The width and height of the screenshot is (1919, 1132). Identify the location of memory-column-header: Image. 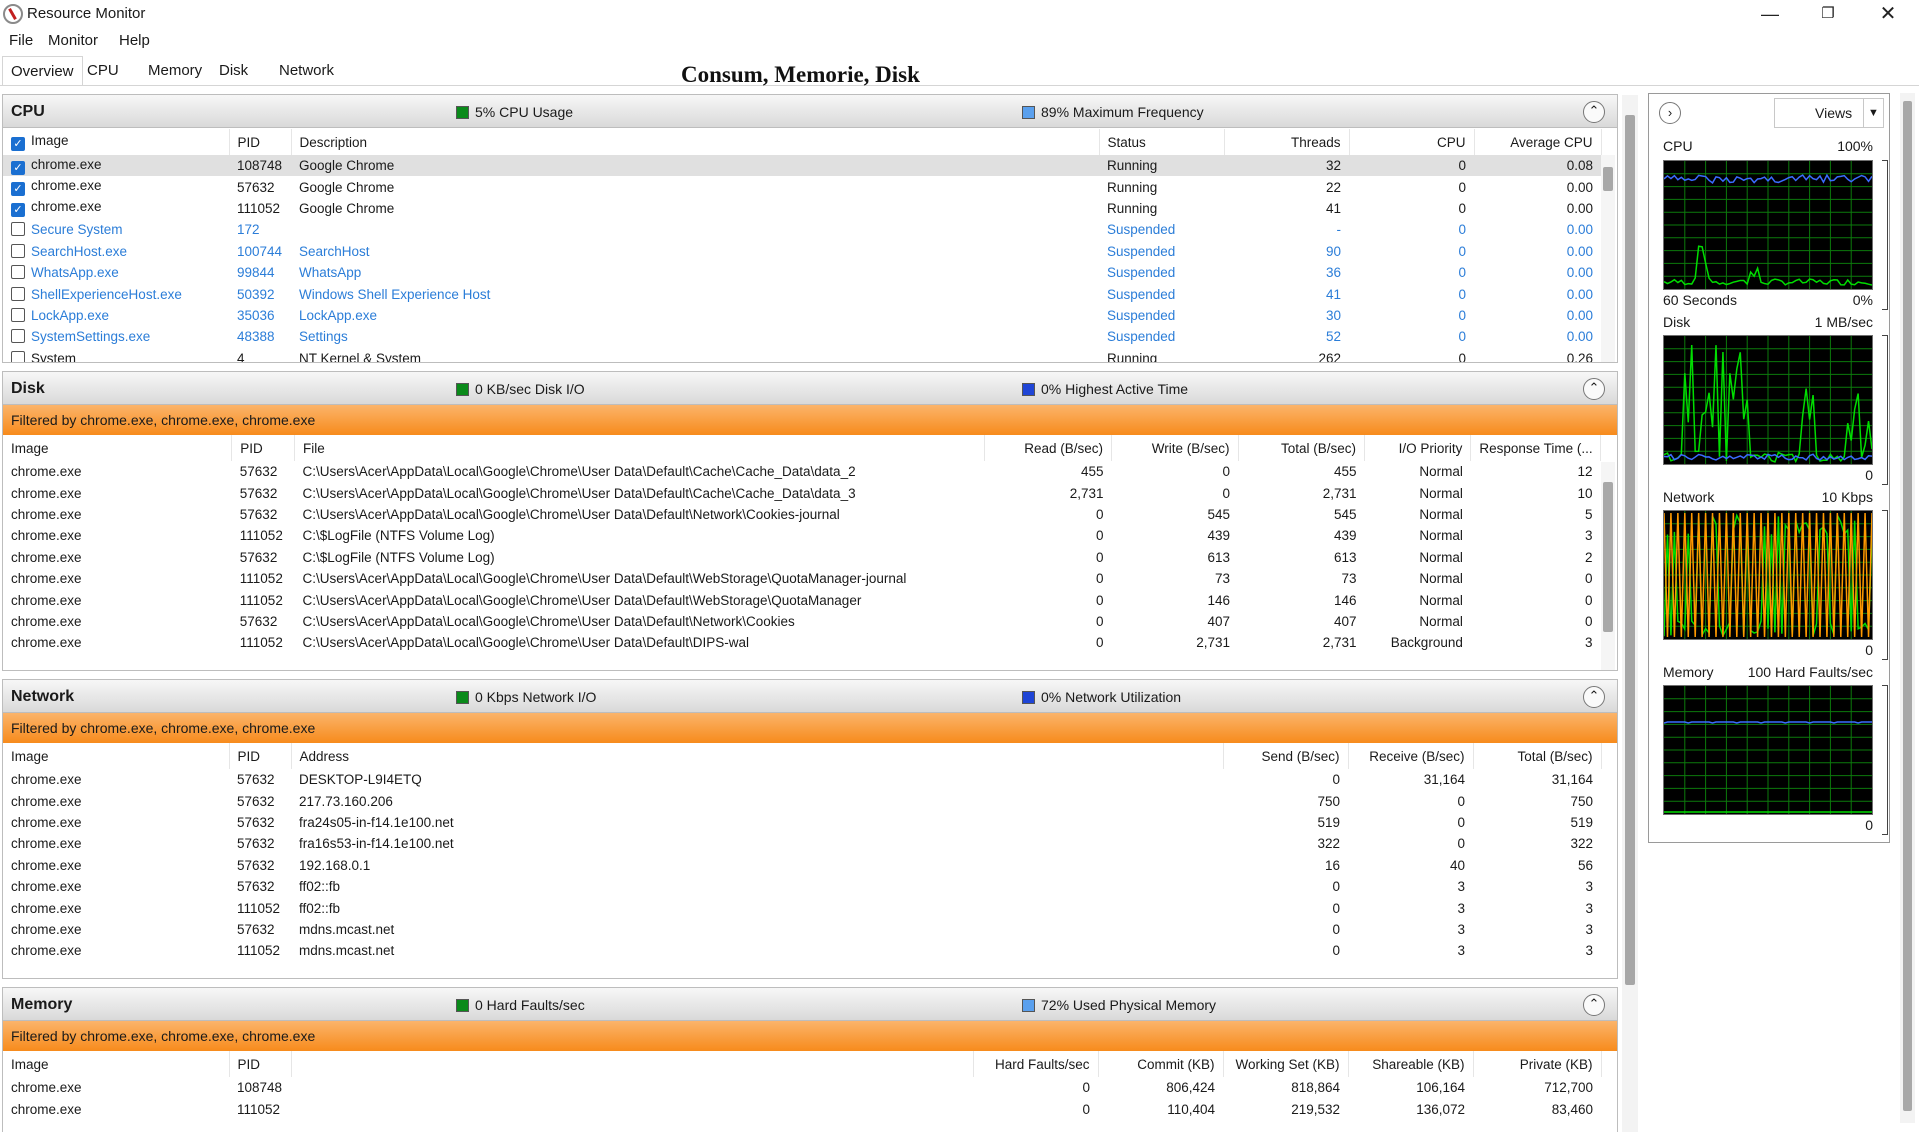
(116, 1064).